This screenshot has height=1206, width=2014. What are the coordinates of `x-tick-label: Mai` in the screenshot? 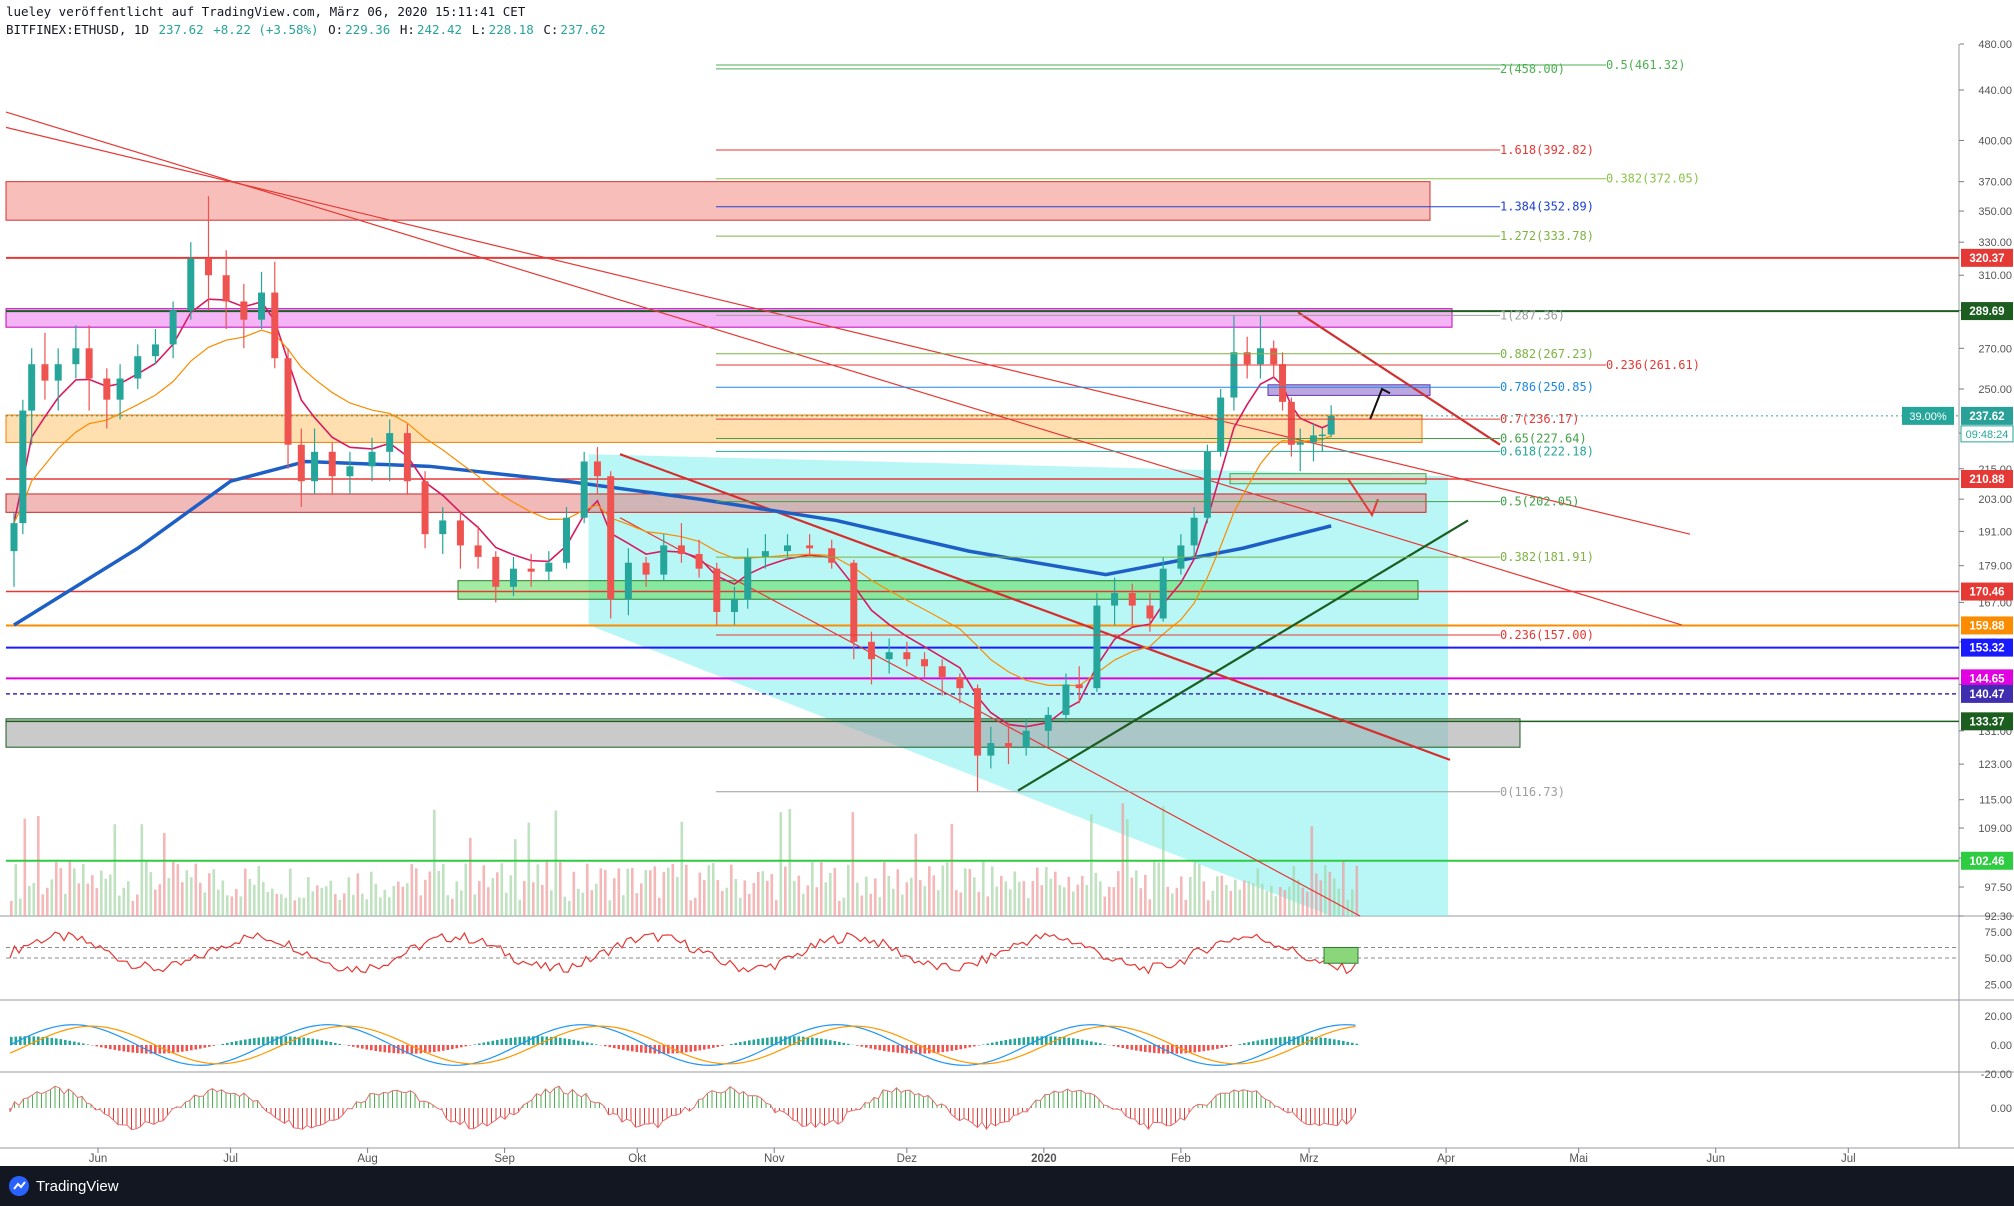 It's located at (1578, 1159).